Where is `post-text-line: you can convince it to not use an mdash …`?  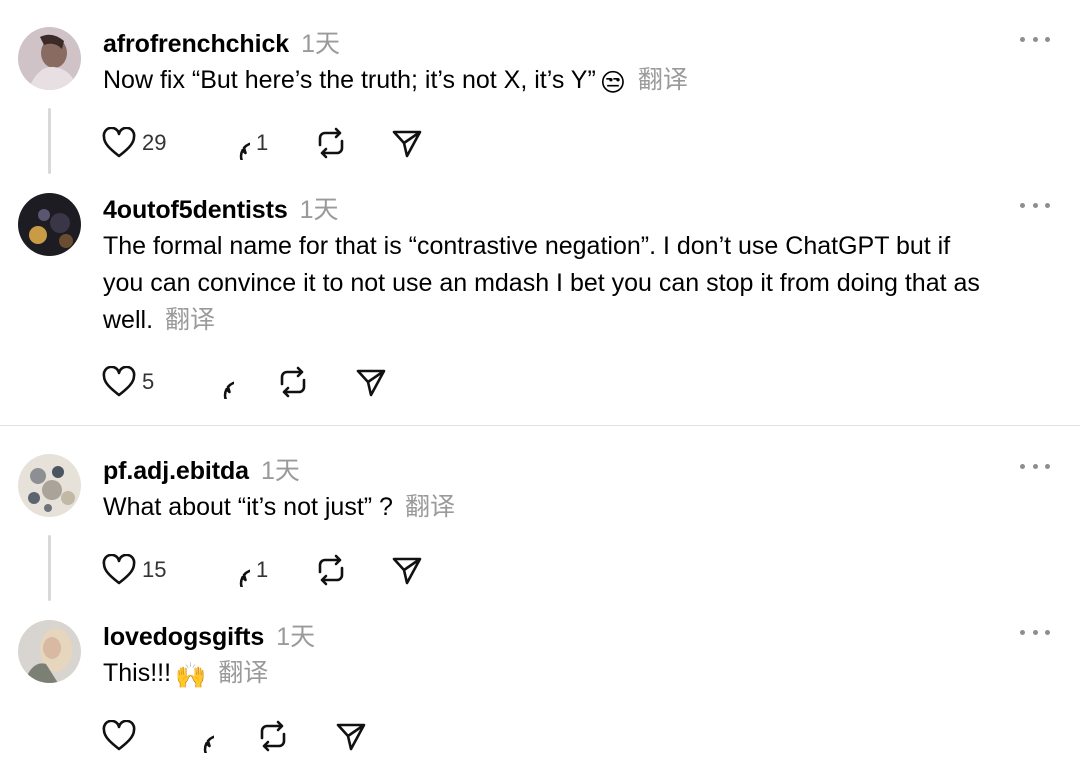 post-text-line: you can convince it to not use an mdash … is located at coordinates (541, 283).